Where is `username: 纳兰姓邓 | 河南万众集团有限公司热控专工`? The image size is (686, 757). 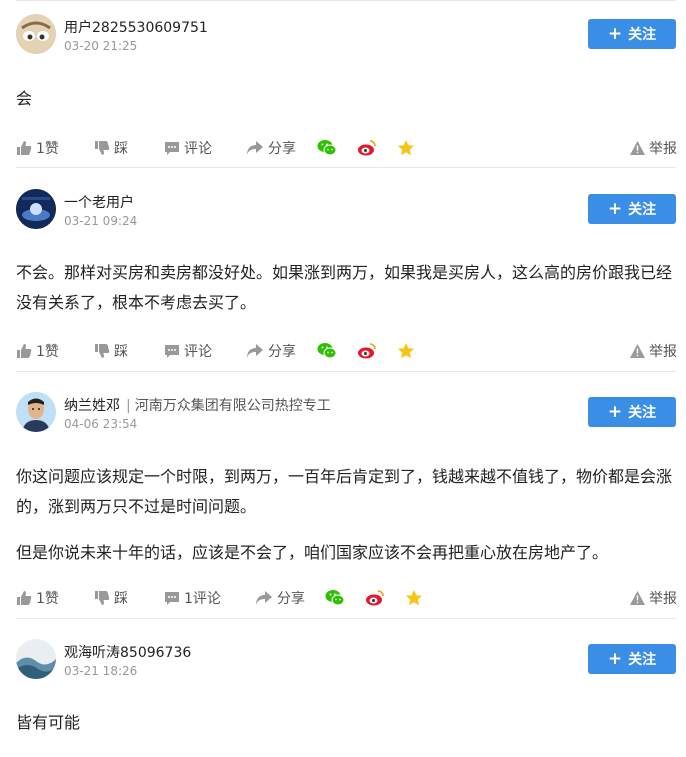
username: 纳兰姓邓 | 河南万众集团有限公司热控专工 is located at coordinates (197, 405).